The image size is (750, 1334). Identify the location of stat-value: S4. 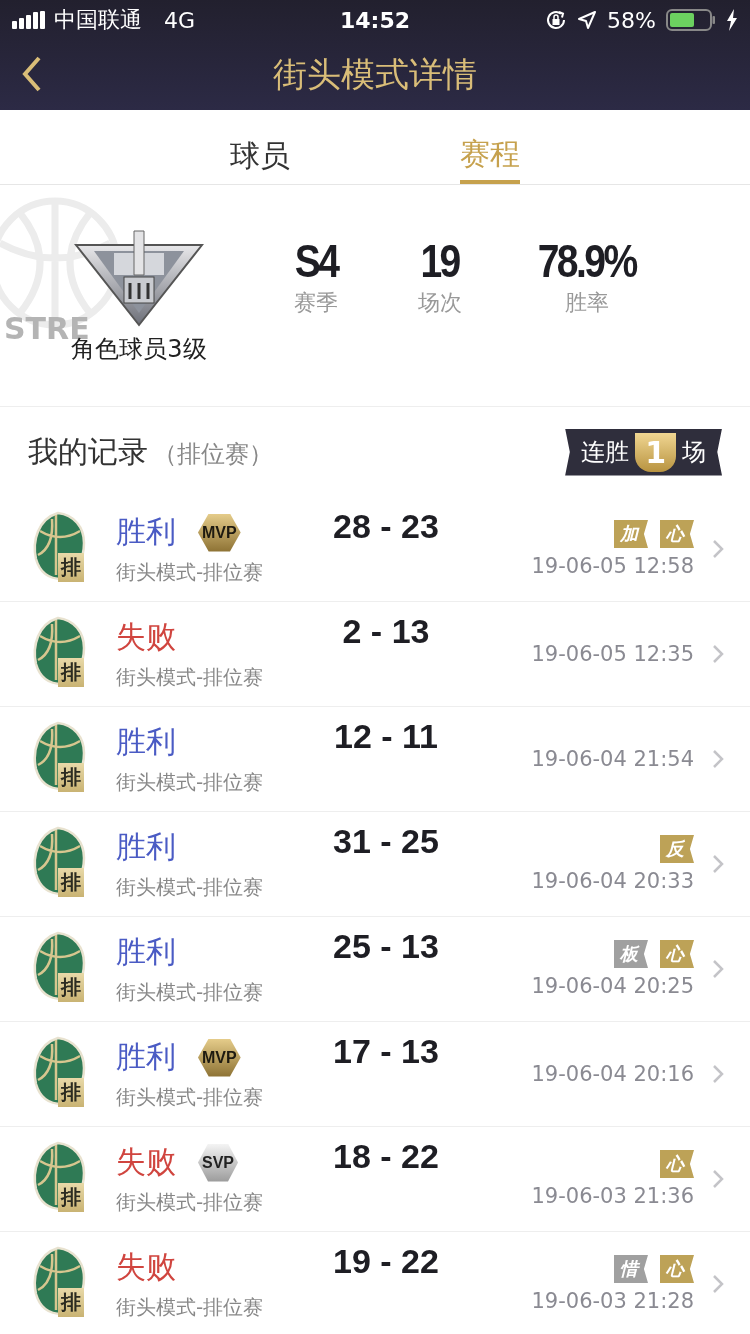
(316, 260).